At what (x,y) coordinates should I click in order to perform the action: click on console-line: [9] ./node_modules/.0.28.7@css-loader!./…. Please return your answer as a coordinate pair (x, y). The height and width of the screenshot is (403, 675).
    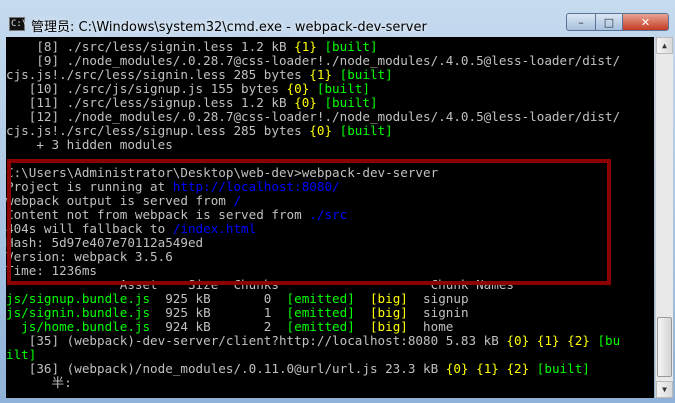
    Looking at the image, I should click on (313, 61).